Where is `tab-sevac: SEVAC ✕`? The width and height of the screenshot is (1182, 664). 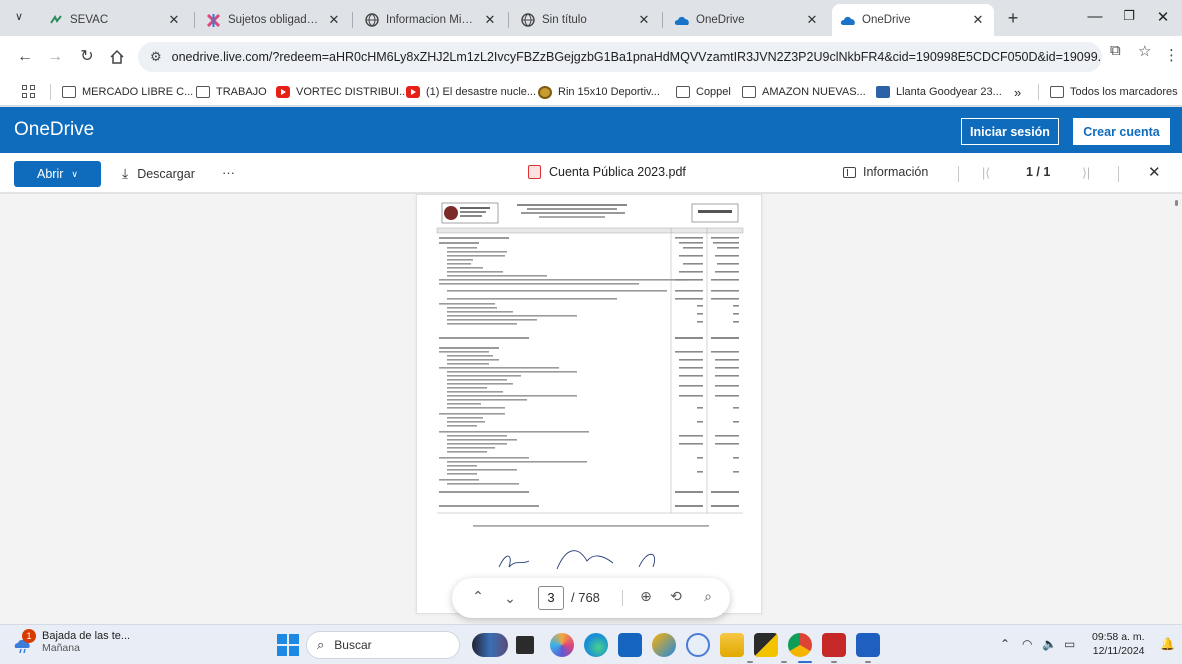 tab-sevac: SEVAC ✕ is located at coordinates (115, 20).